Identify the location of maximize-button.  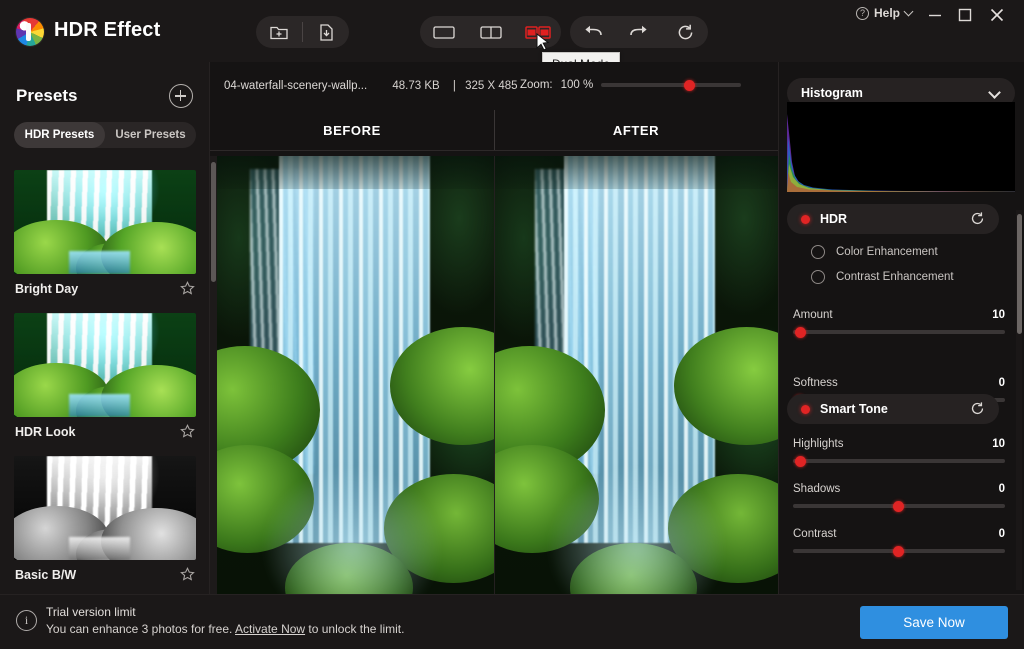
(965, 15).